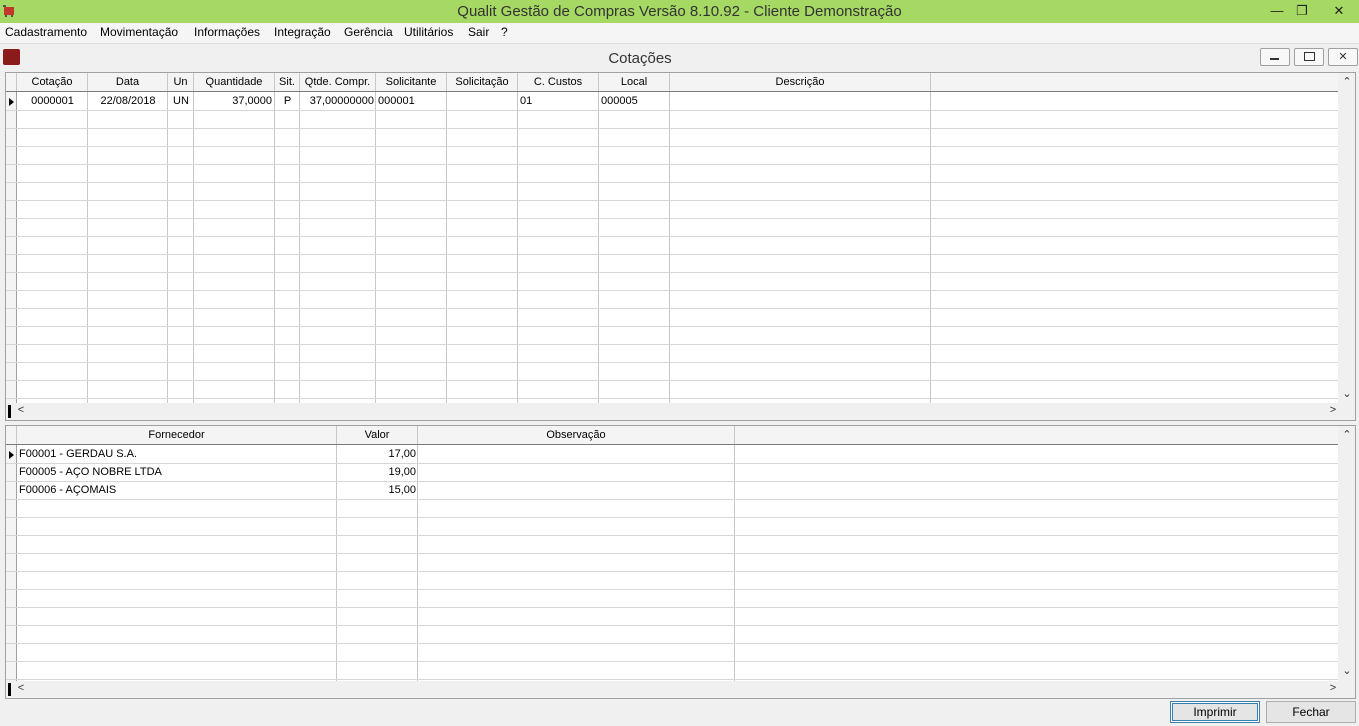 This screenshot has width=1359, height=726. What do you see at coordinates (341, 101) in the screenshot?
I see `cell-qtde-compr: 37,00000000` at bounding box center [341, 101].